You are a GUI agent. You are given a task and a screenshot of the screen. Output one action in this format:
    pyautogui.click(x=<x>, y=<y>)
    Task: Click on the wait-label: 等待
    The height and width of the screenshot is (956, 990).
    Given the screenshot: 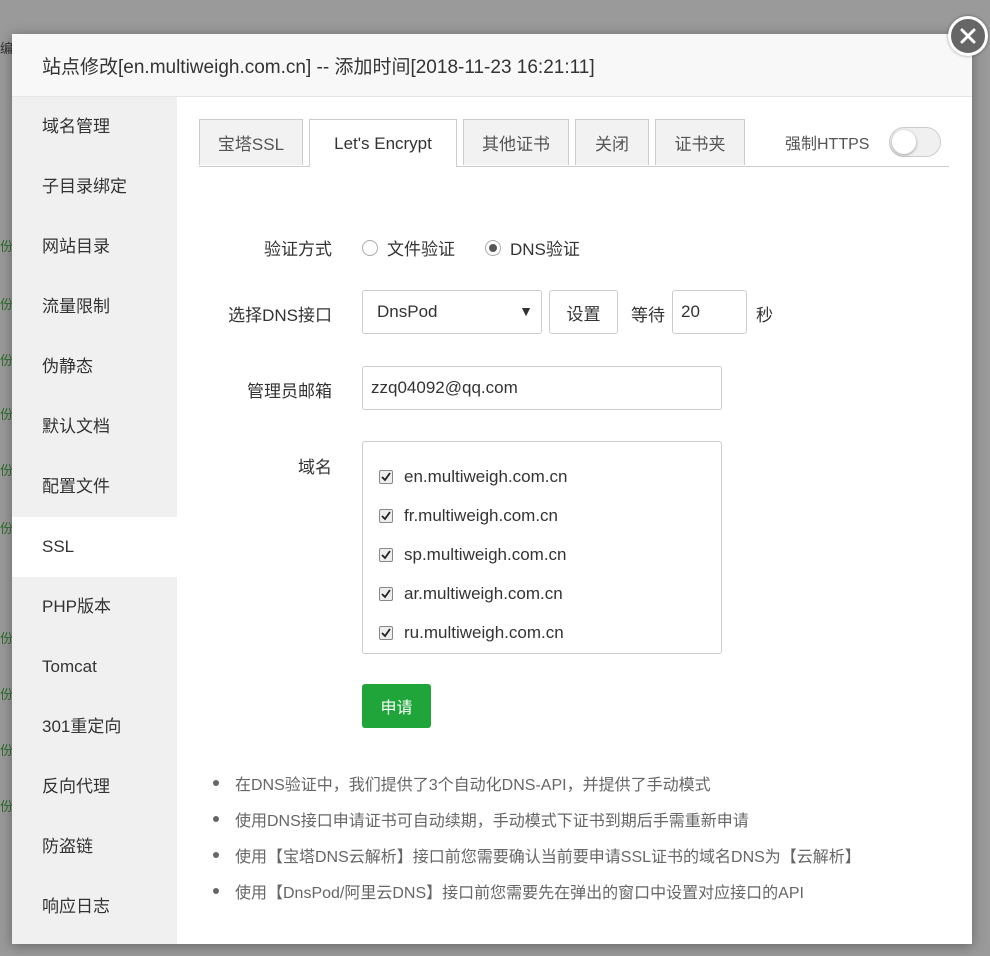 What is the action you would take?
    pyautogui.click(x=648, y=315)
    